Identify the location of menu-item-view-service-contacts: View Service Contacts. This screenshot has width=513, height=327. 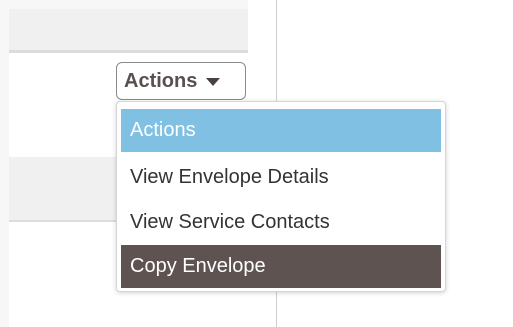
(281, 222).